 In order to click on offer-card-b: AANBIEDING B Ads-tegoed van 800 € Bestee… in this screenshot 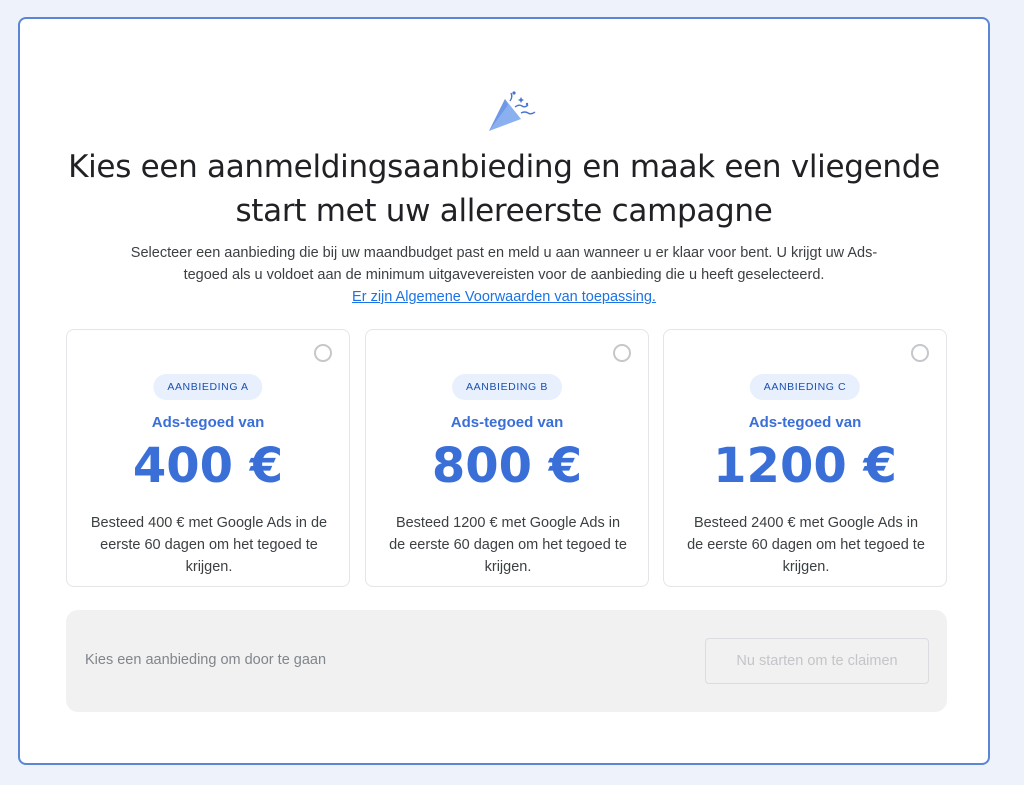, I will do `click(507, 458)`.